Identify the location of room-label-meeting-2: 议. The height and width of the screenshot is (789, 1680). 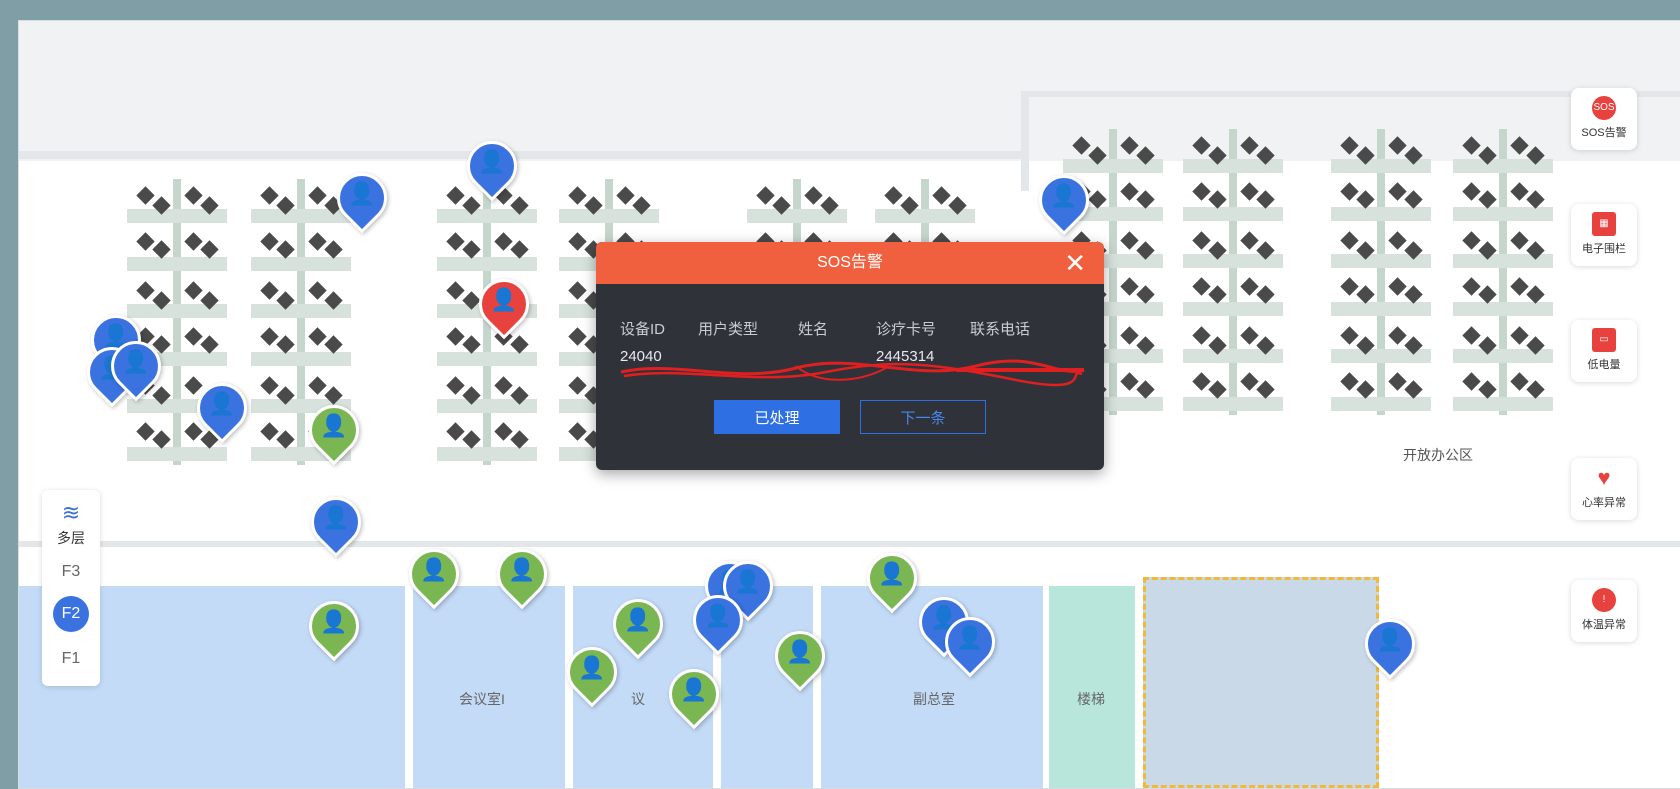
(638, 699).